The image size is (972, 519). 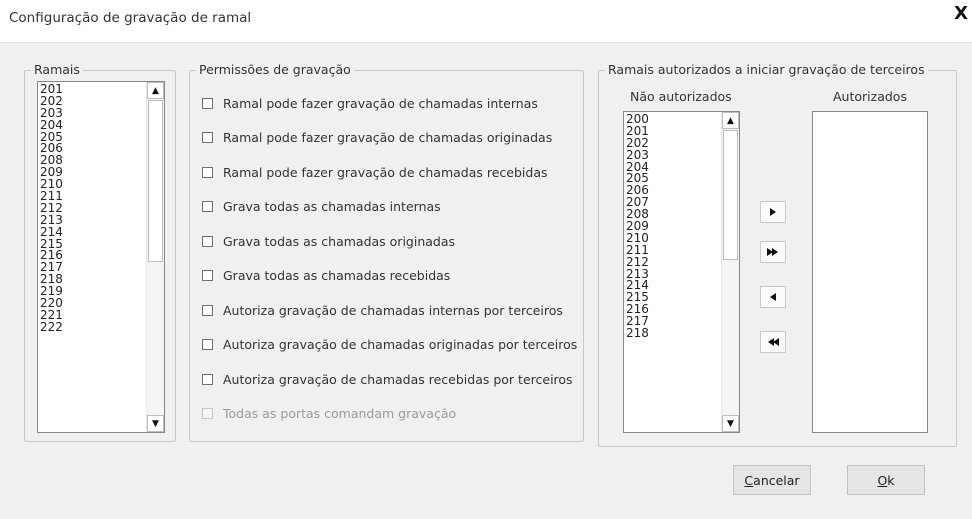 I want to click on permissoes-legend: Permissões de gravação, so click(x=275, y=69).